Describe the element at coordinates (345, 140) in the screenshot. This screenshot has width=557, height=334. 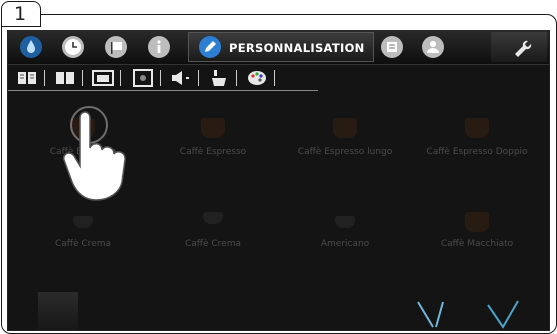
I see `product-tile: Caffè Espresso lungo` at that location.